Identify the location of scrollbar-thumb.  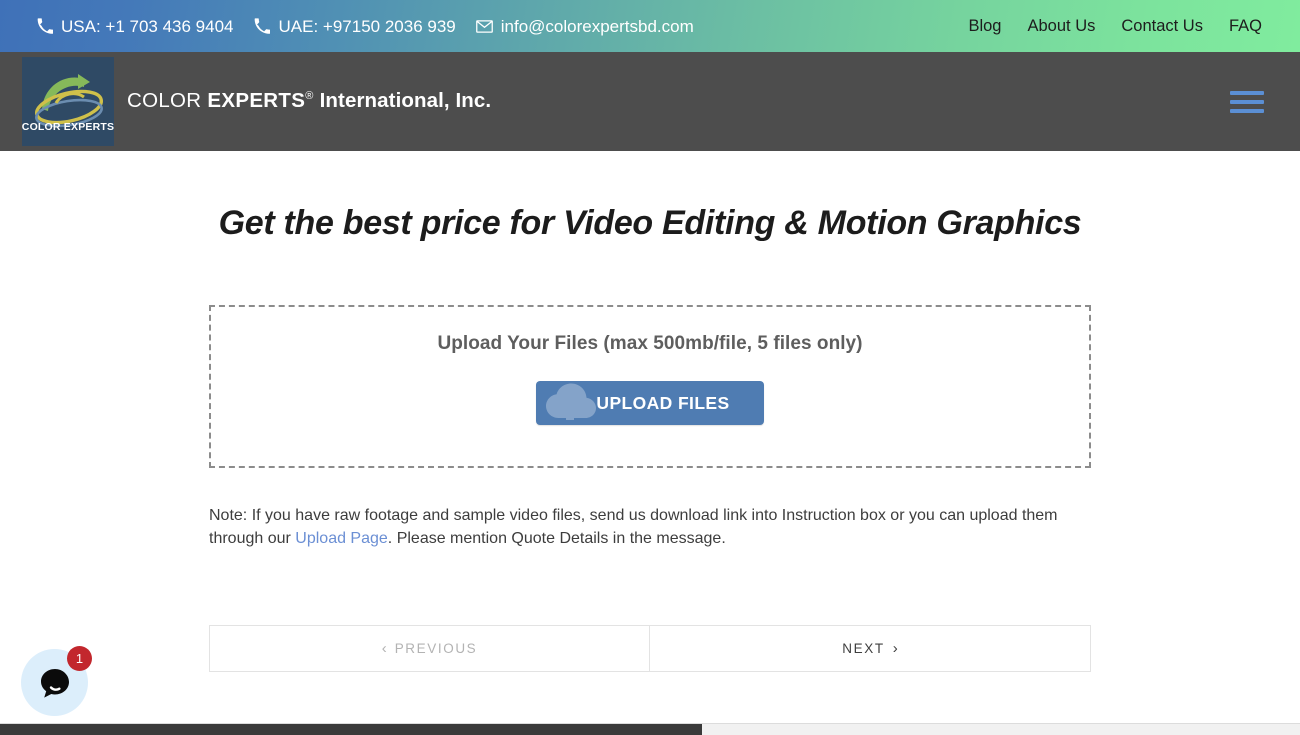
(351, 729).